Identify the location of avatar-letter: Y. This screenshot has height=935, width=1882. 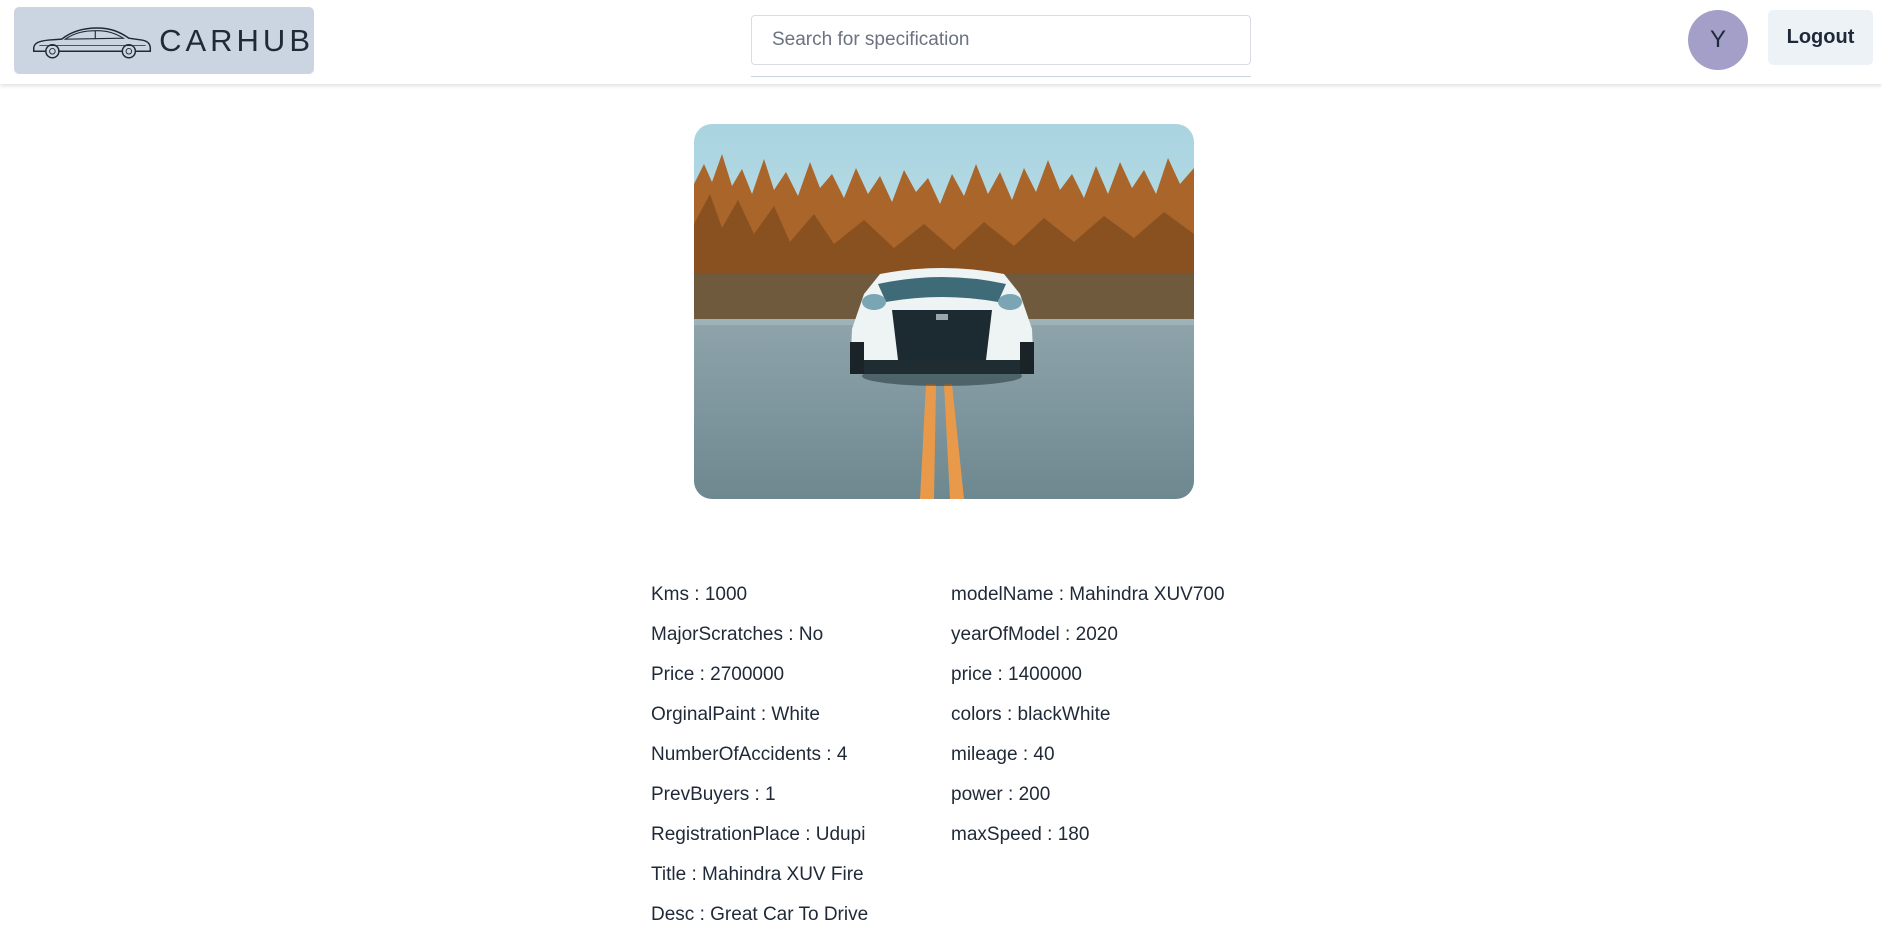
(1717, 39).